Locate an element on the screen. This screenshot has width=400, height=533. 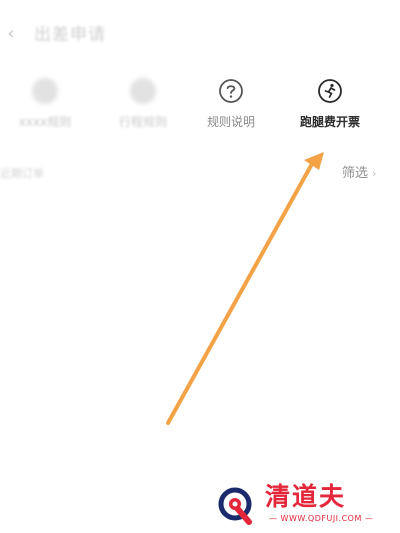
watermark: 清道夫 — WWW.QDFUJI.COM — is located at coordinates (302, 505).